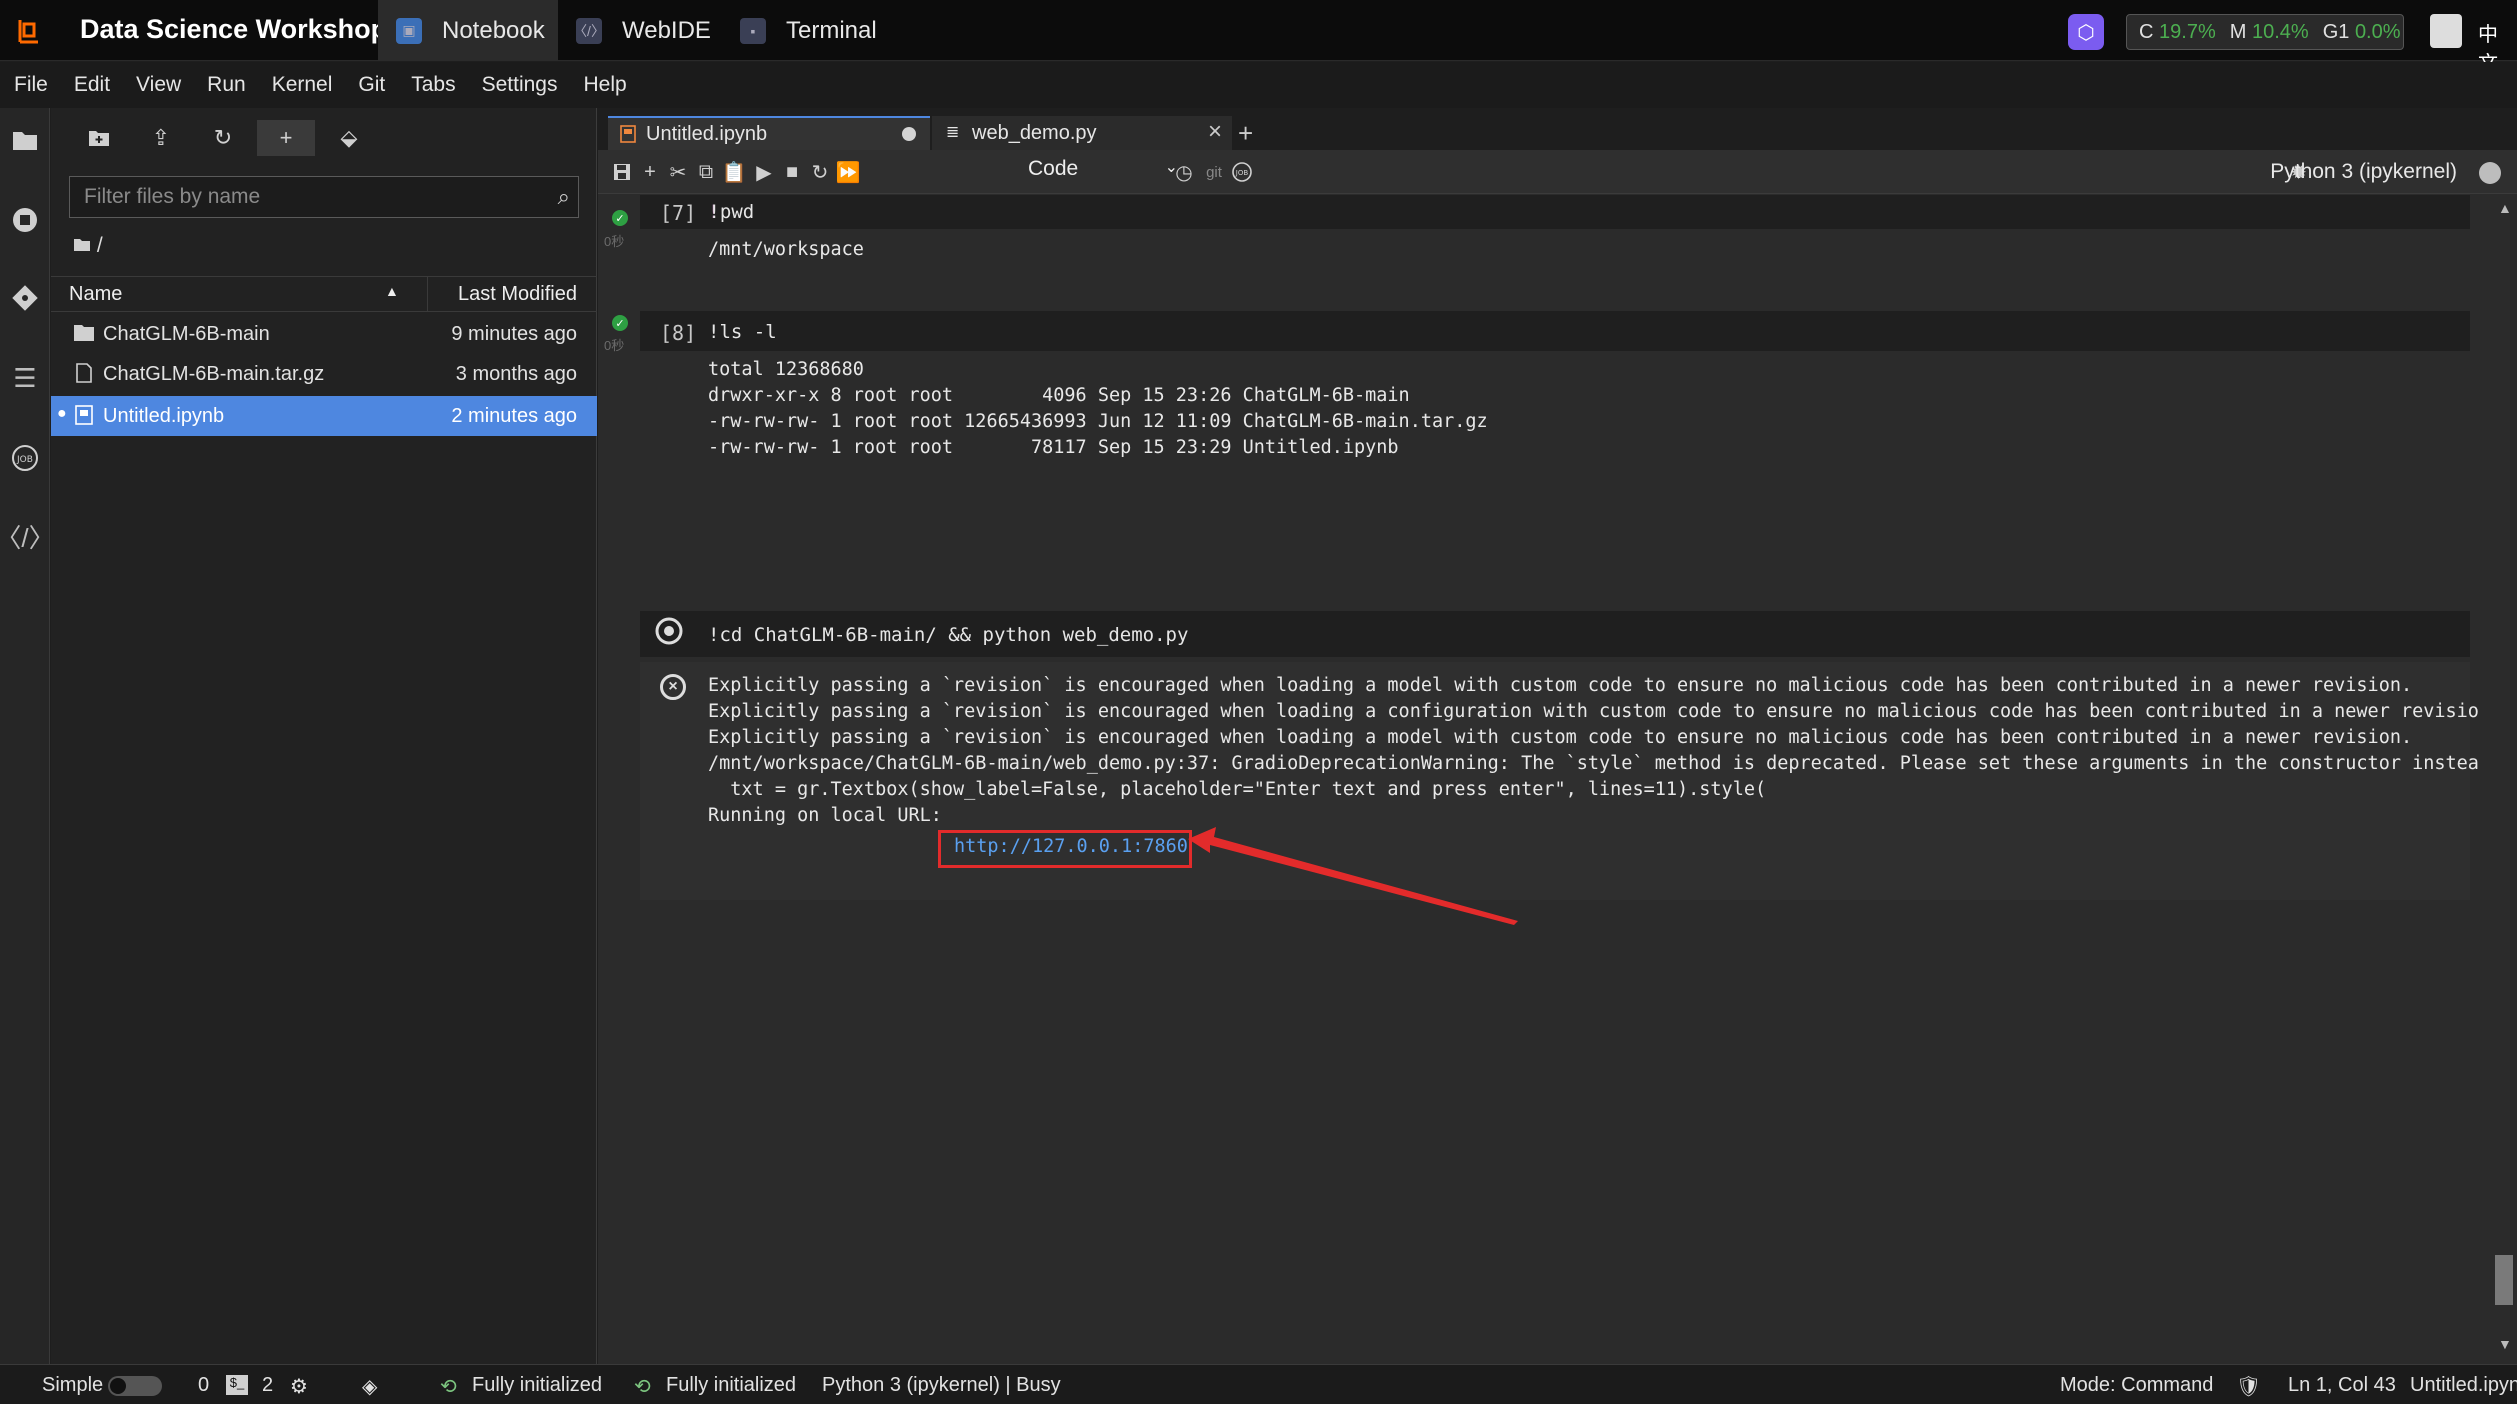 This screenshot has width=2517, height=1404. I want to click on menu-view: View, so click(158, 85).